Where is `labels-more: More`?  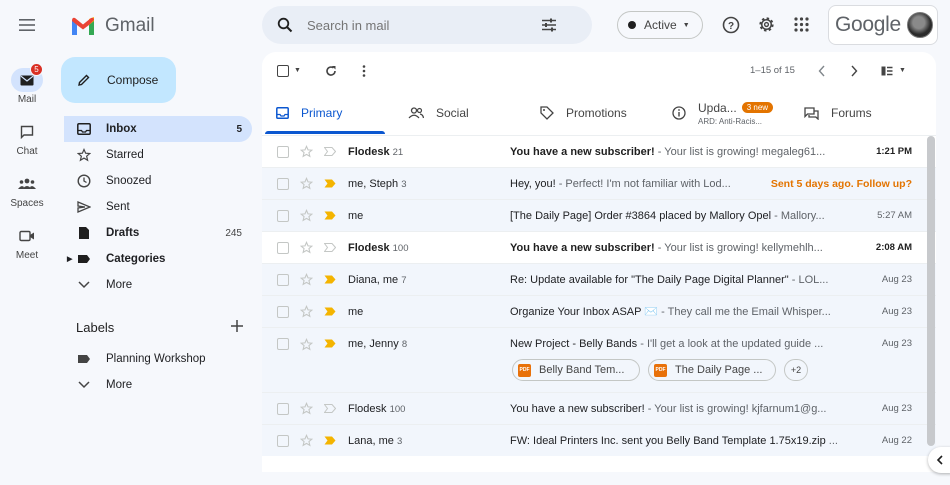
labels-more: More is located at coordinates (158, 385).